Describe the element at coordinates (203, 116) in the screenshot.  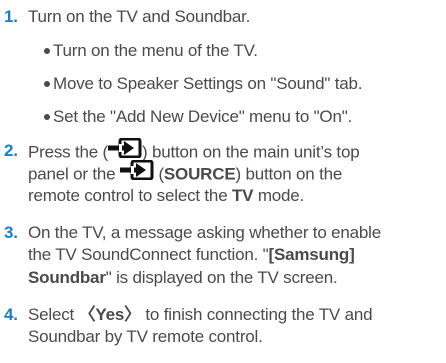
I see `bullet-text: Set the "Add New Device" menu to "On".` at that location.